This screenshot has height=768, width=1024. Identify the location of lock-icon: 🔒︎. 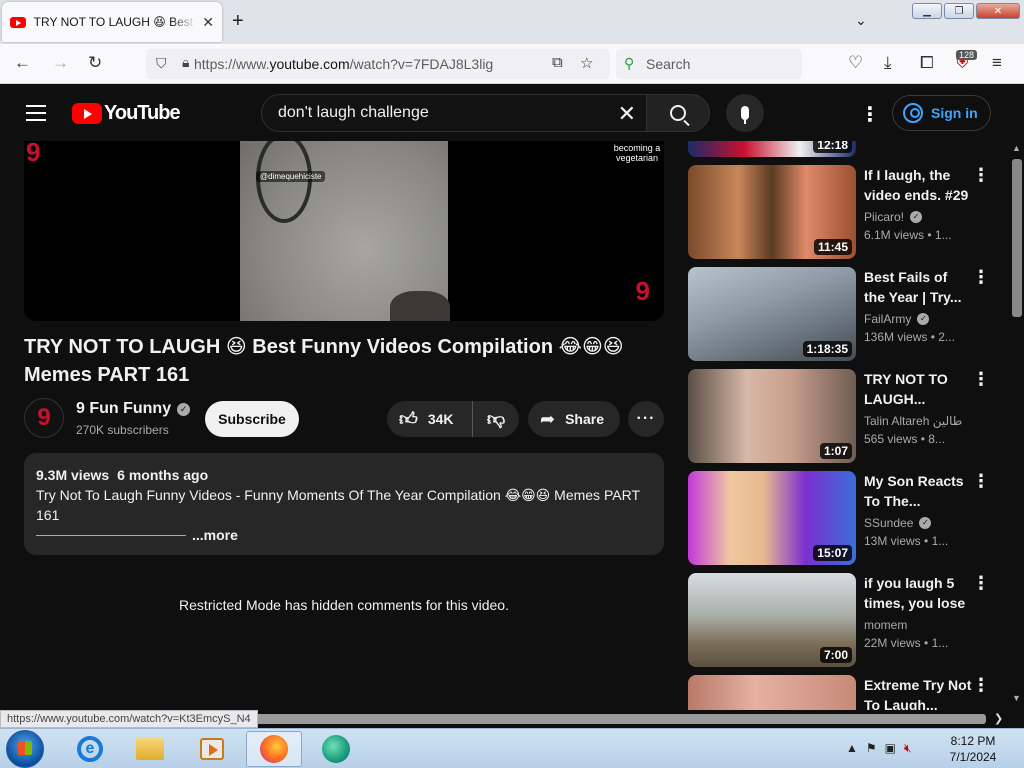
(185, 62).